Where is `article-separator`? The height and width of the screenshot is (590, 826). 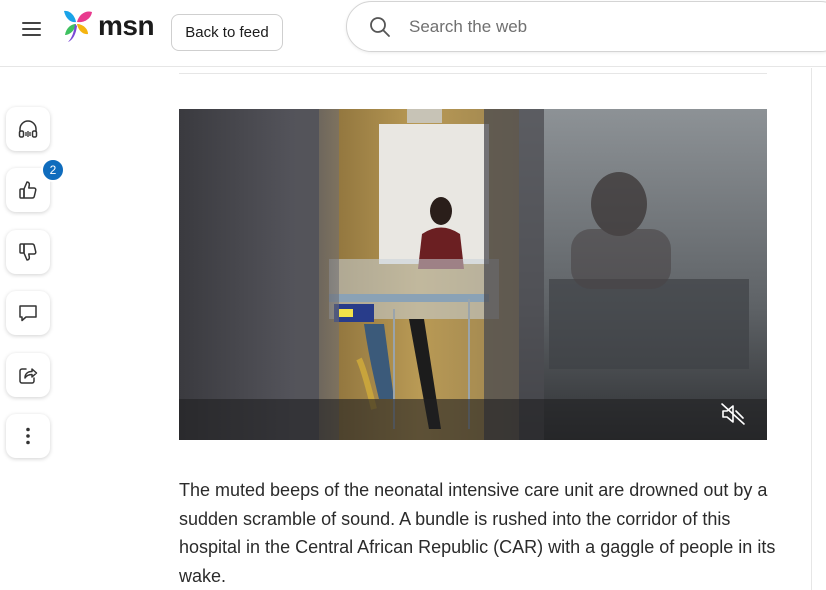 article-separator is located at coordinates (473, 73).